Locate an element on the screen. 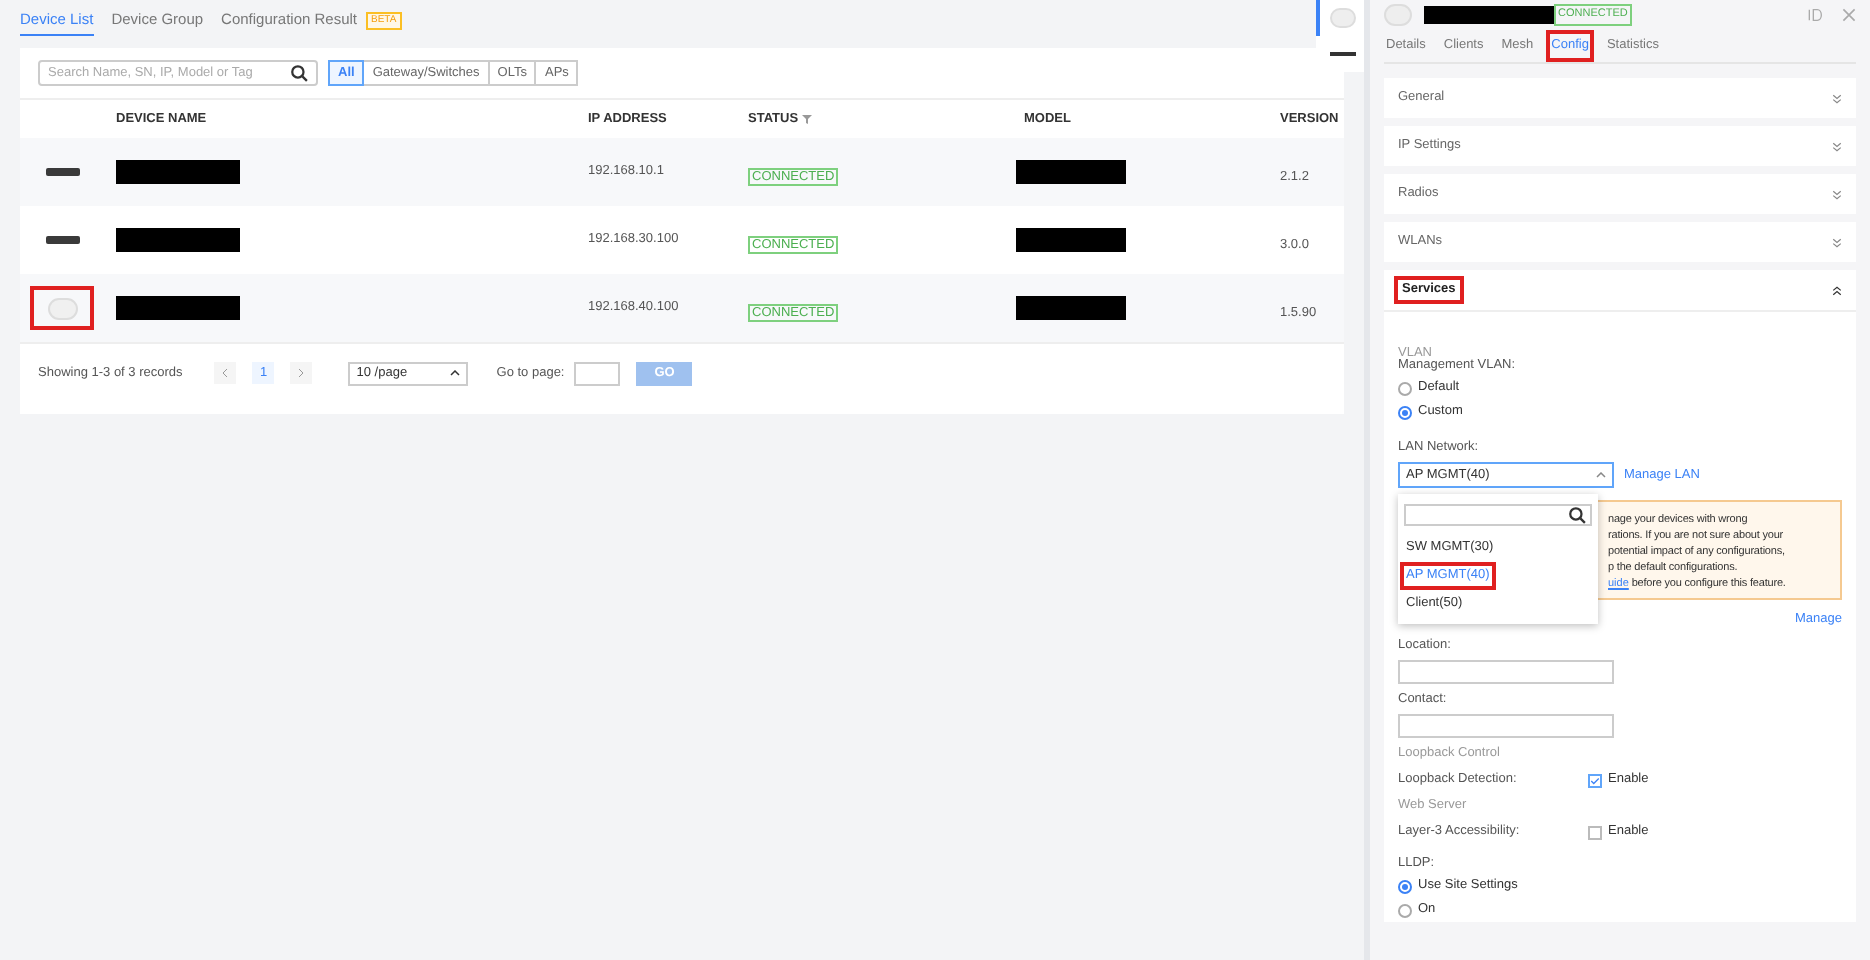 This screenshot has width=1870, height=960. filter-icon is located at coordinates (807, 119).